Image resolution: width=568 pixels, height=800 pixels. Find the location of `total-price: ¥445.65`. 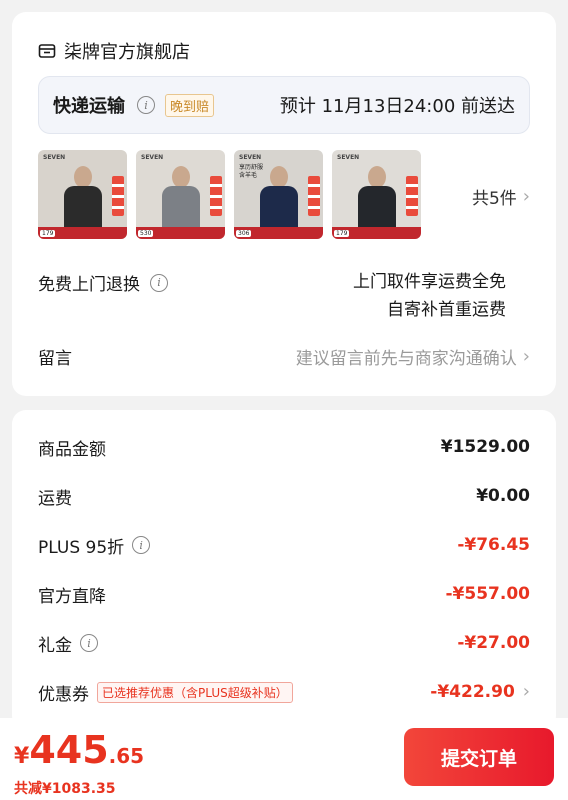

total-price: ¥445.65 is located at coordinates (79, 750).